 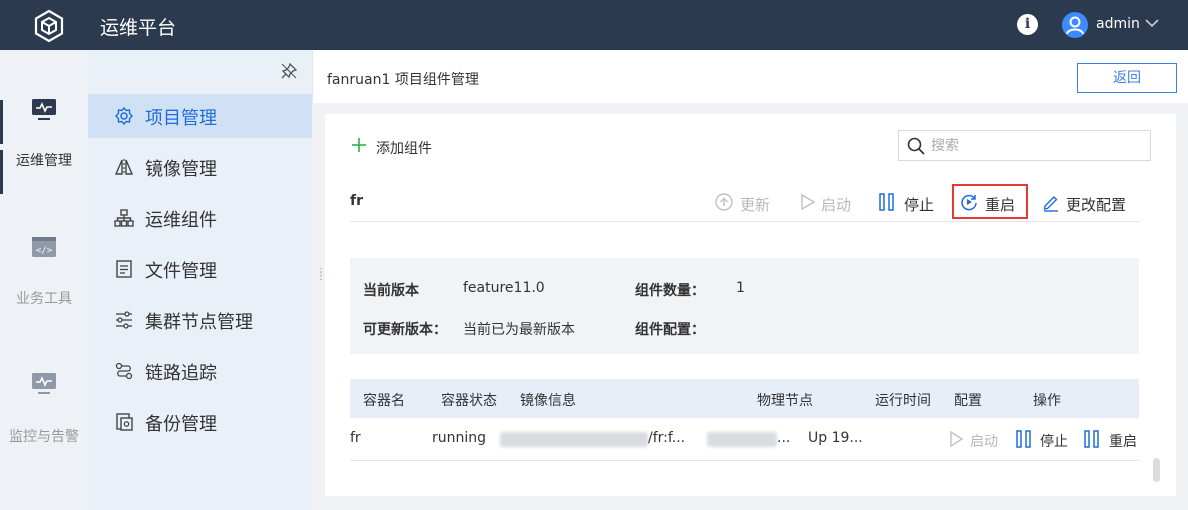 What do you see at coordinates (1118, 24) in the screenshot?
I see `username: admin` at bounding box center [1118, 24].